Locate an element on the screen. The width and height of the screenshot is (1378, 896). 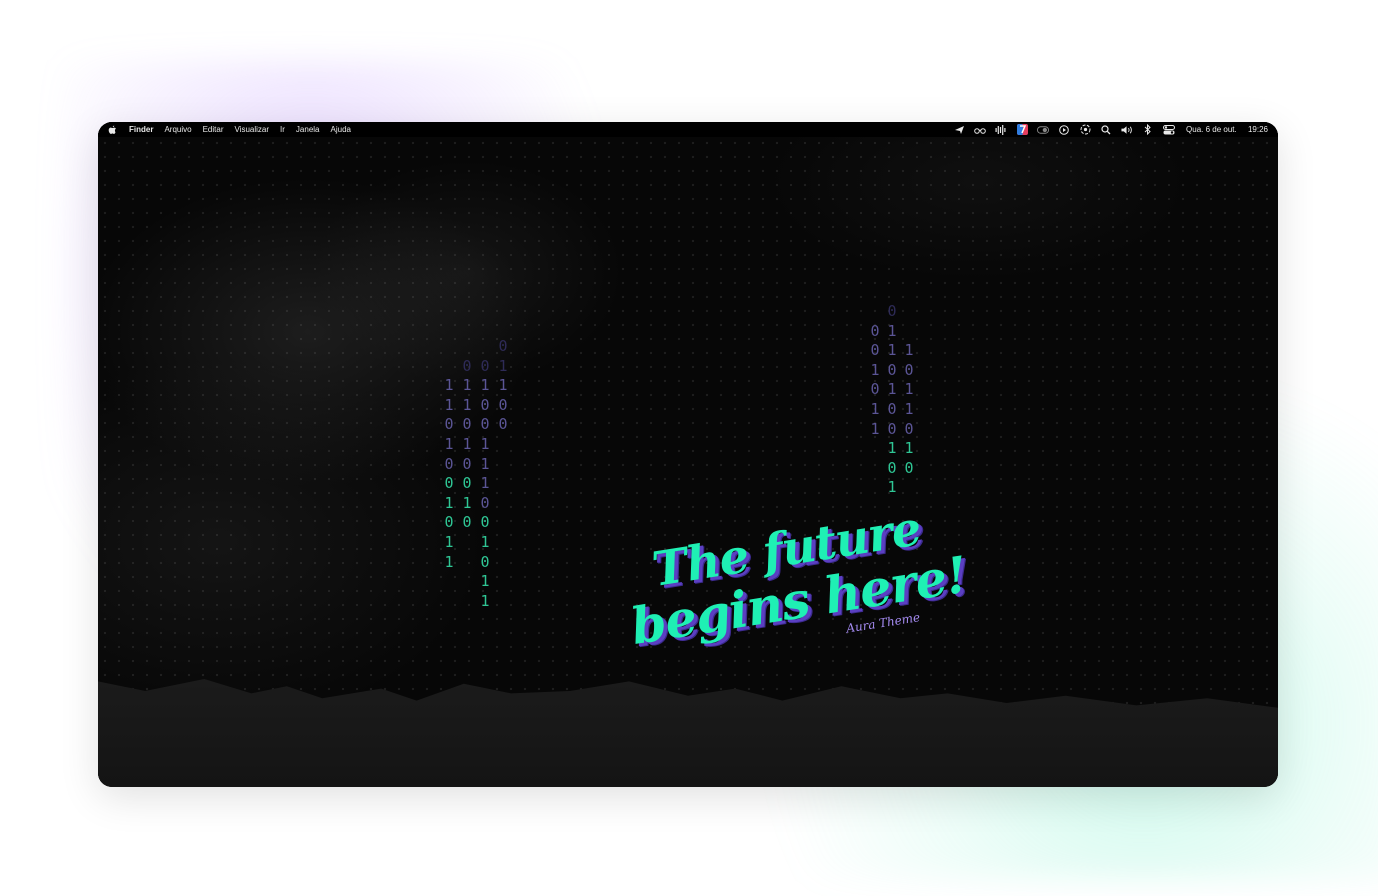
play-circle-icon is located at coordinates (1064, 130).